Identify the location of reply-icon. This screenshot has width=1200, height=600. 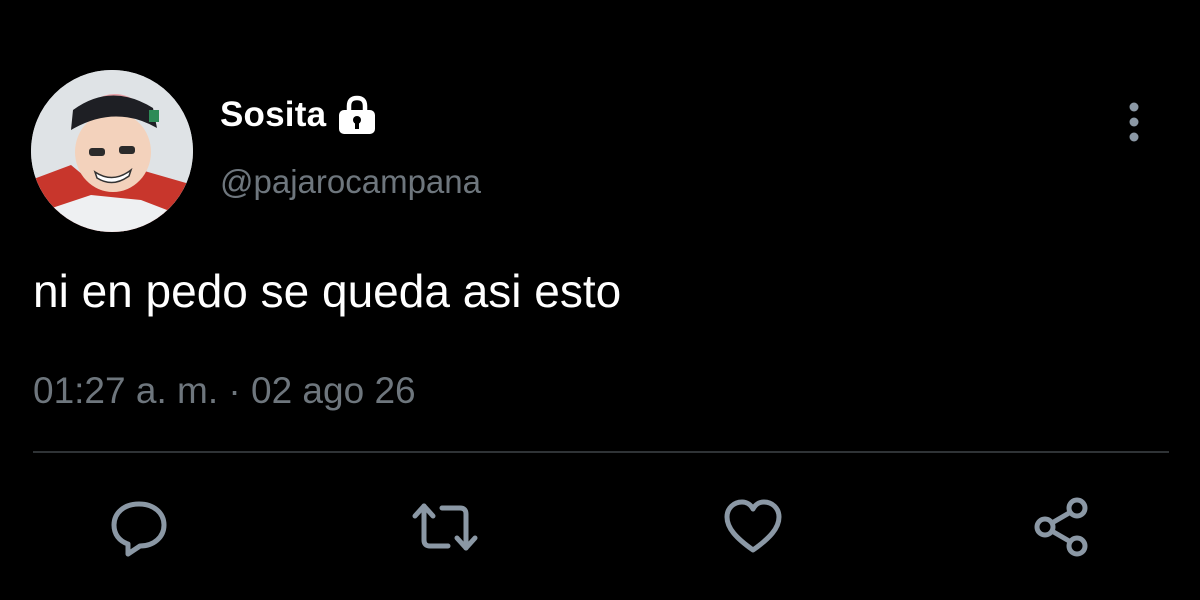
(139, 527).